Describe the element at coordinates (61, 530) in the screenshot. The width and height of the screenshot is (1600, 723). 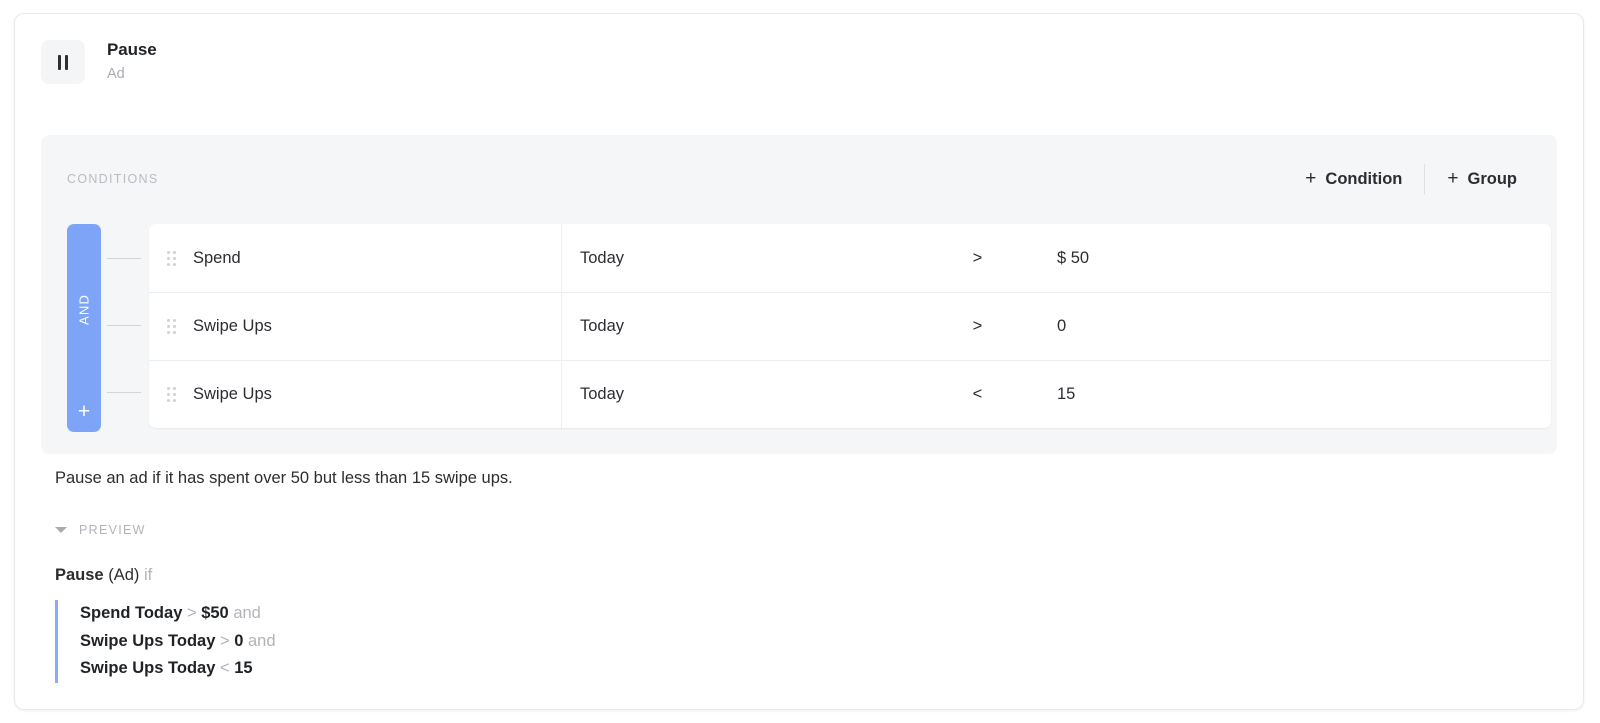
I see `caret-down-icon` at that location.